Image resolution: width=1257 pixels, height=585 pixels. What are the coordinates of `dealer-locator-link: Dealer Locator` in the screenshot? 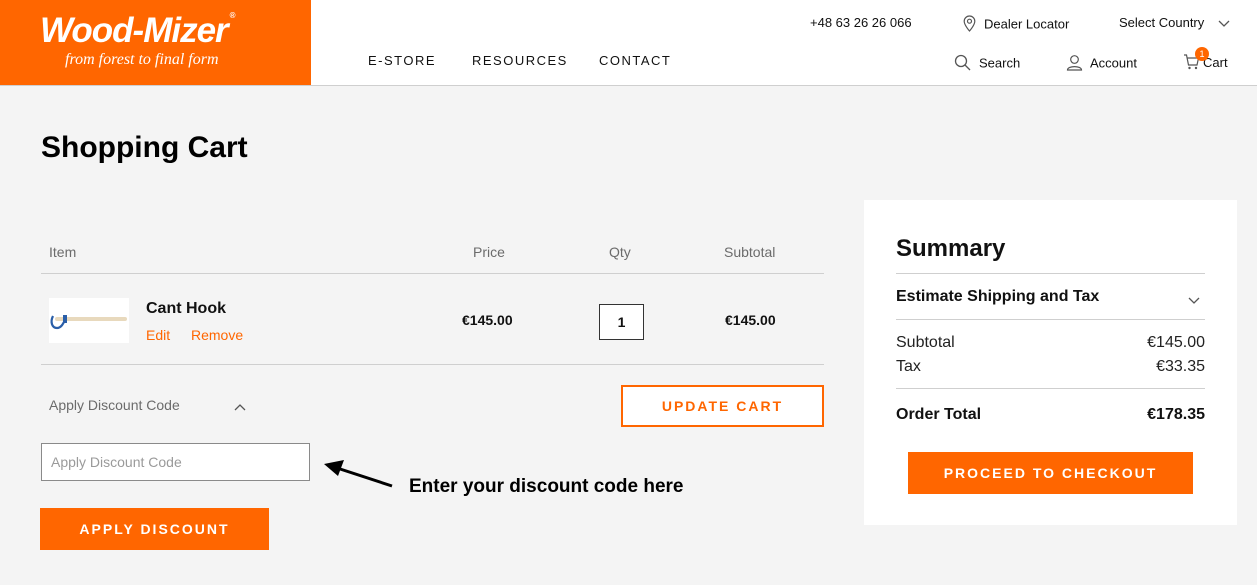 It's located at (1016, 25).